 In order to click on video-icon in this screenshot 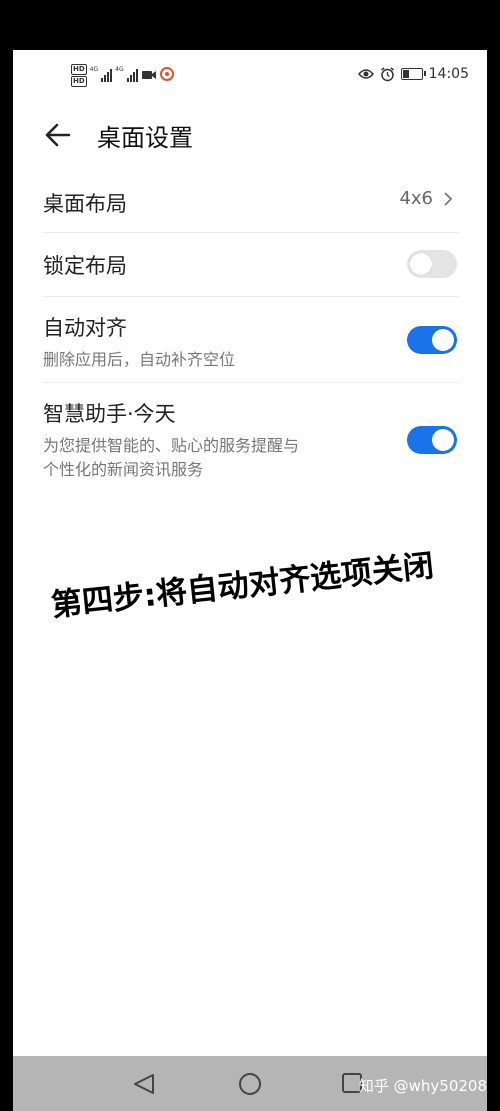, I will do `click(148, 75)`.